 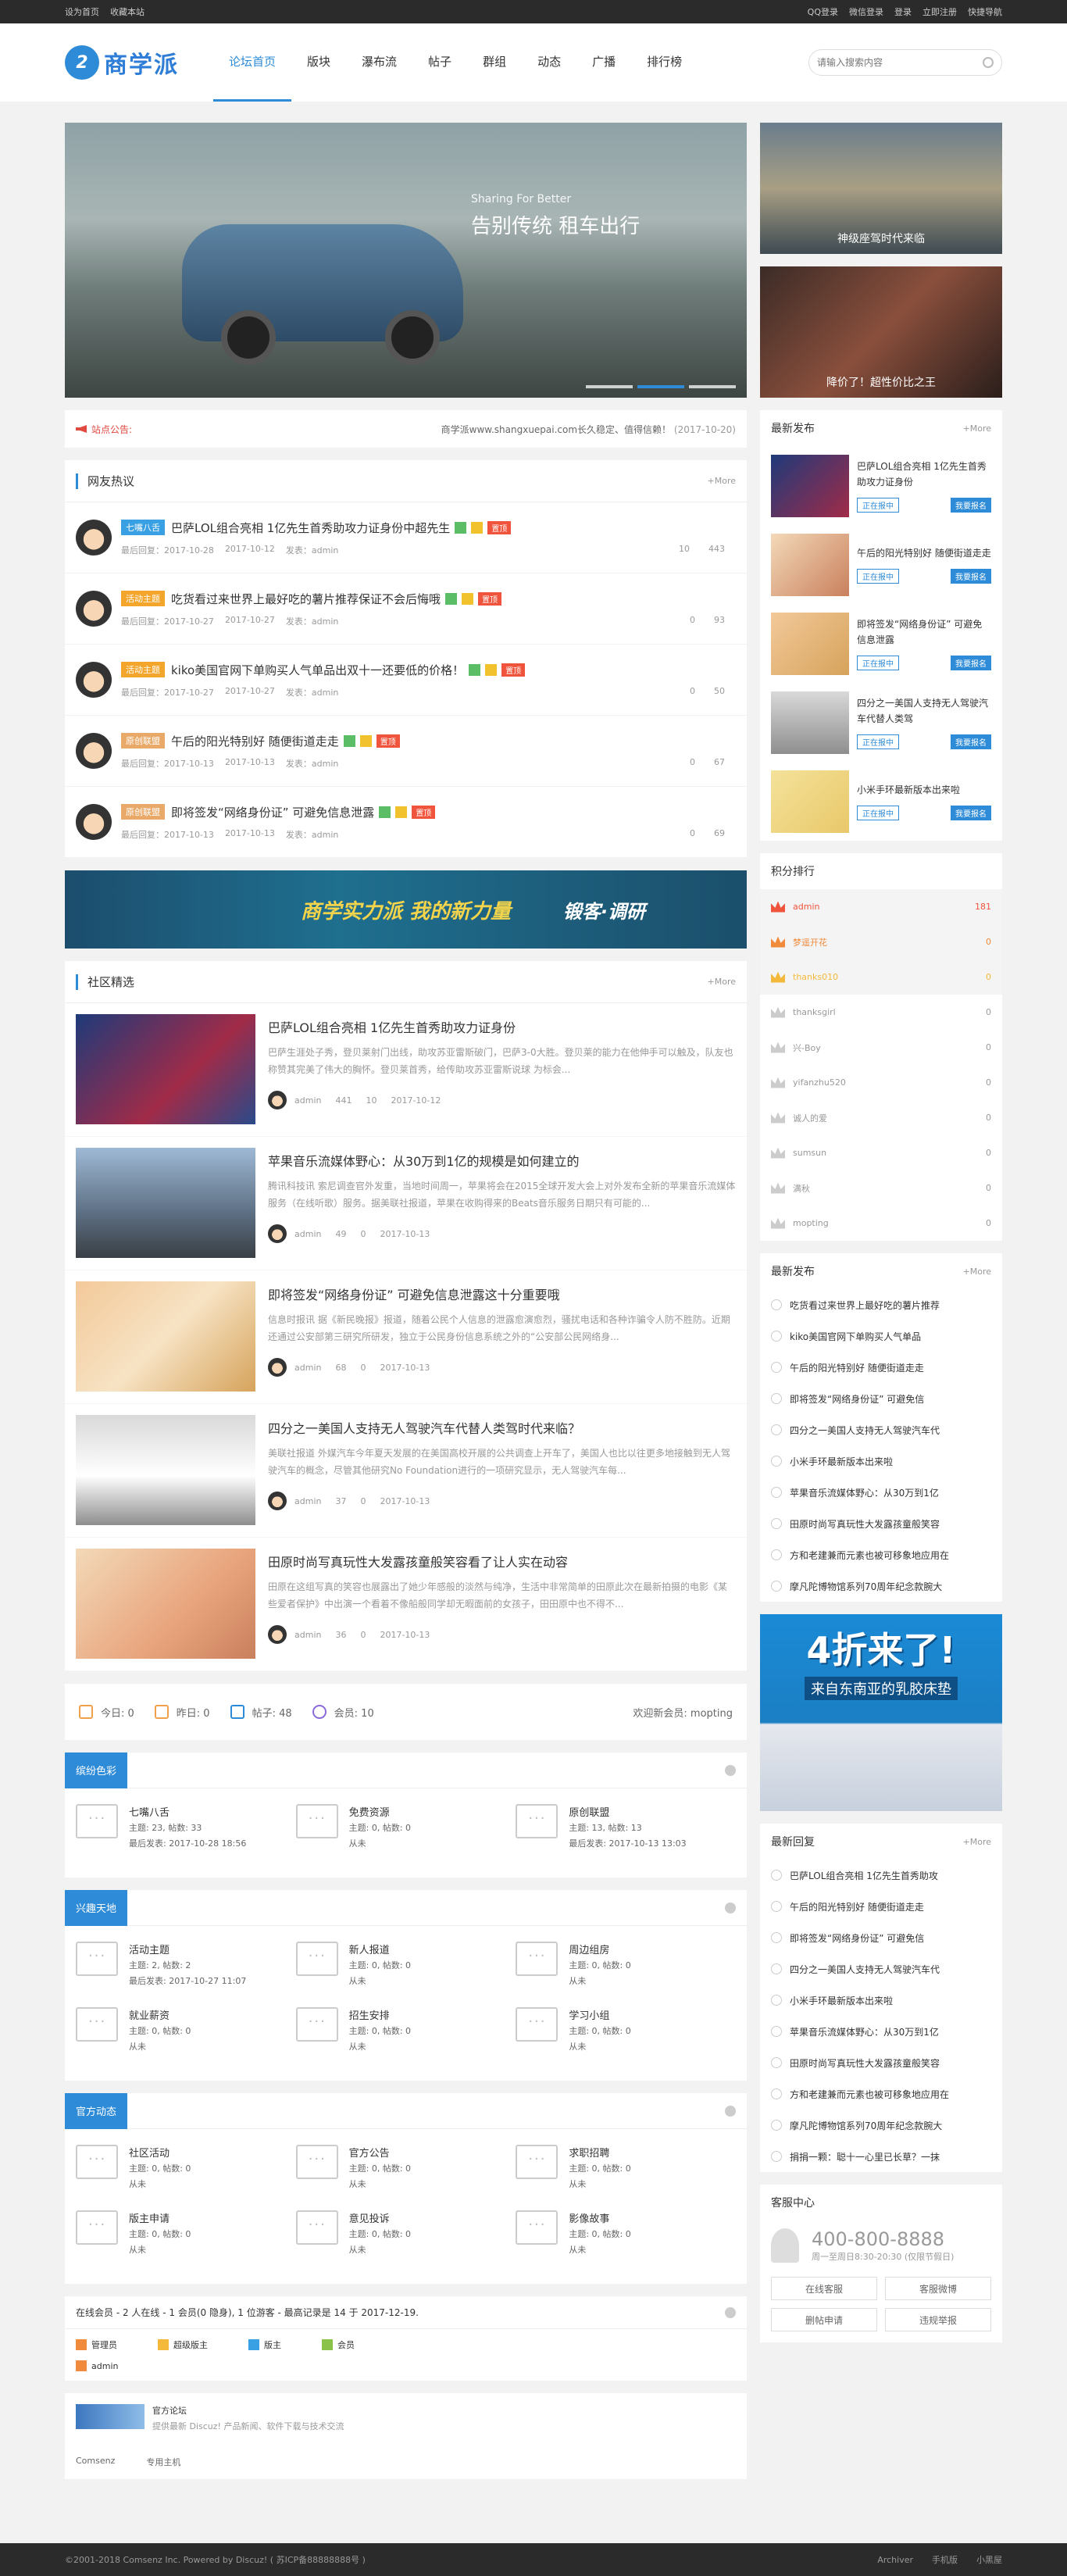 I want to click on rank-name: 诚人的爱, so click(x=810, y=1118).